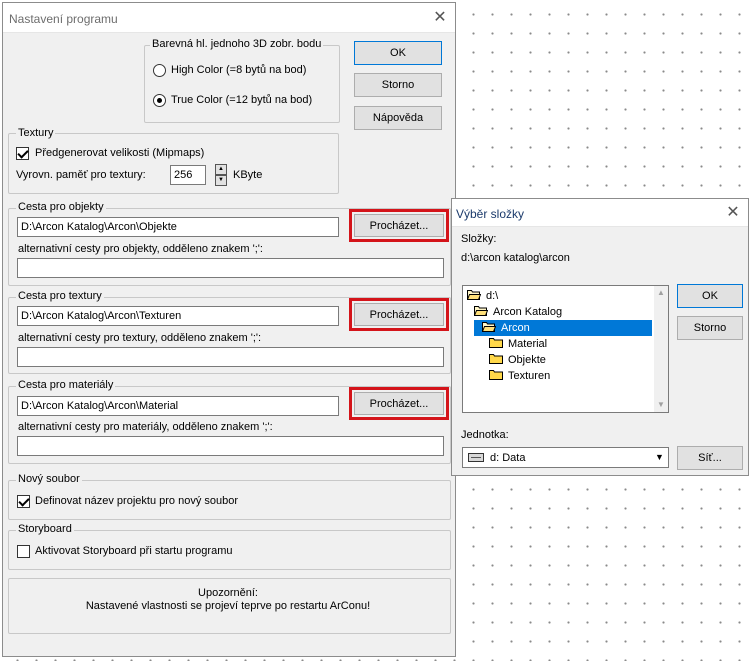 This screenshot has height=661, width=753. Describe the element at coordinates (63, 19) in the screenshot. I see `dialog-title: Nastavení programu` at that location.